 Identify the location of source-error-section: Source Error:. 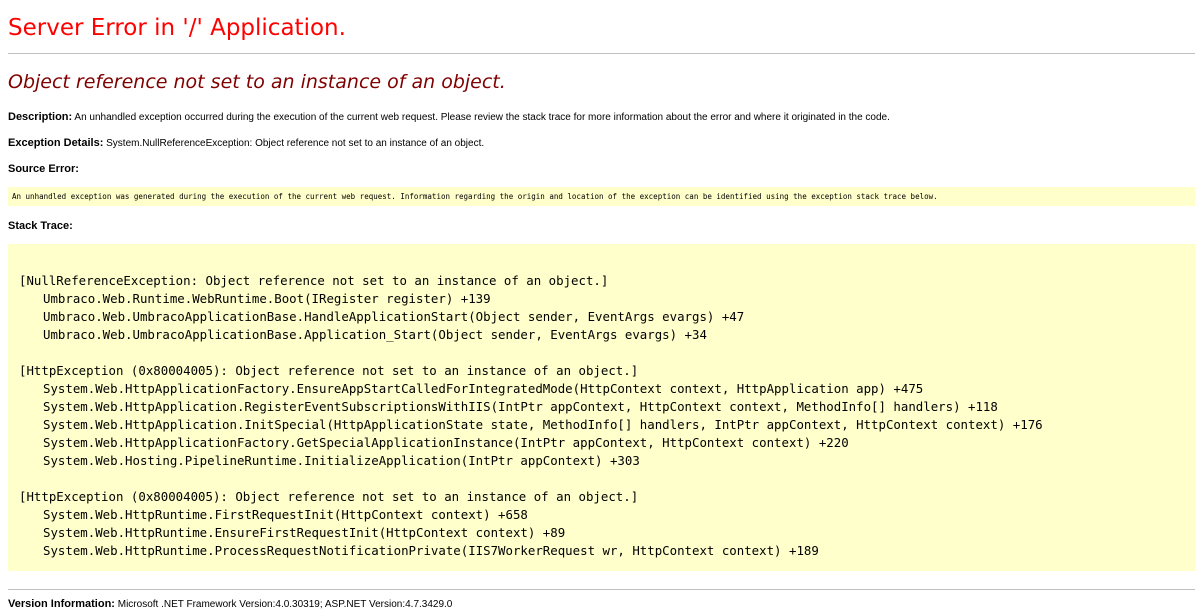
(43, 169).